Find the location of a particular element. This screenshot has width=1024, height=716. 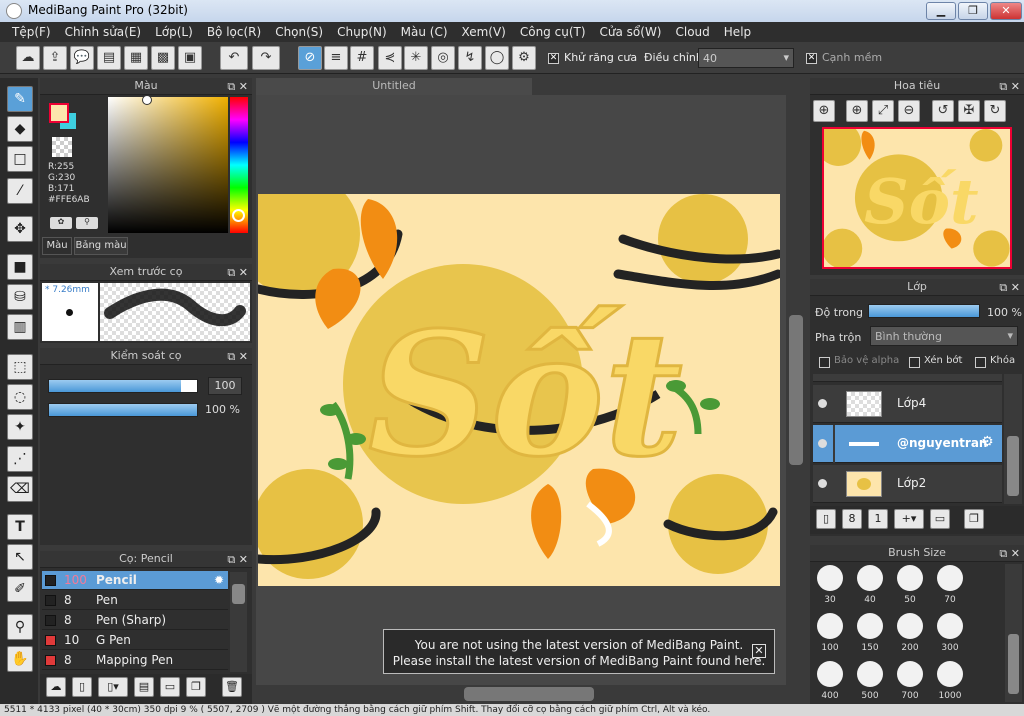

circle-snap-icon: ◎ is located at coordinates (443, 58).